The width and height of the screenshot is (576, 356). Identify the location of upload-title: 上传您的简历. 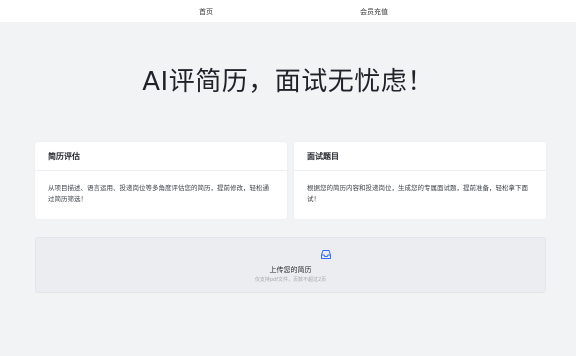
(290, 270).